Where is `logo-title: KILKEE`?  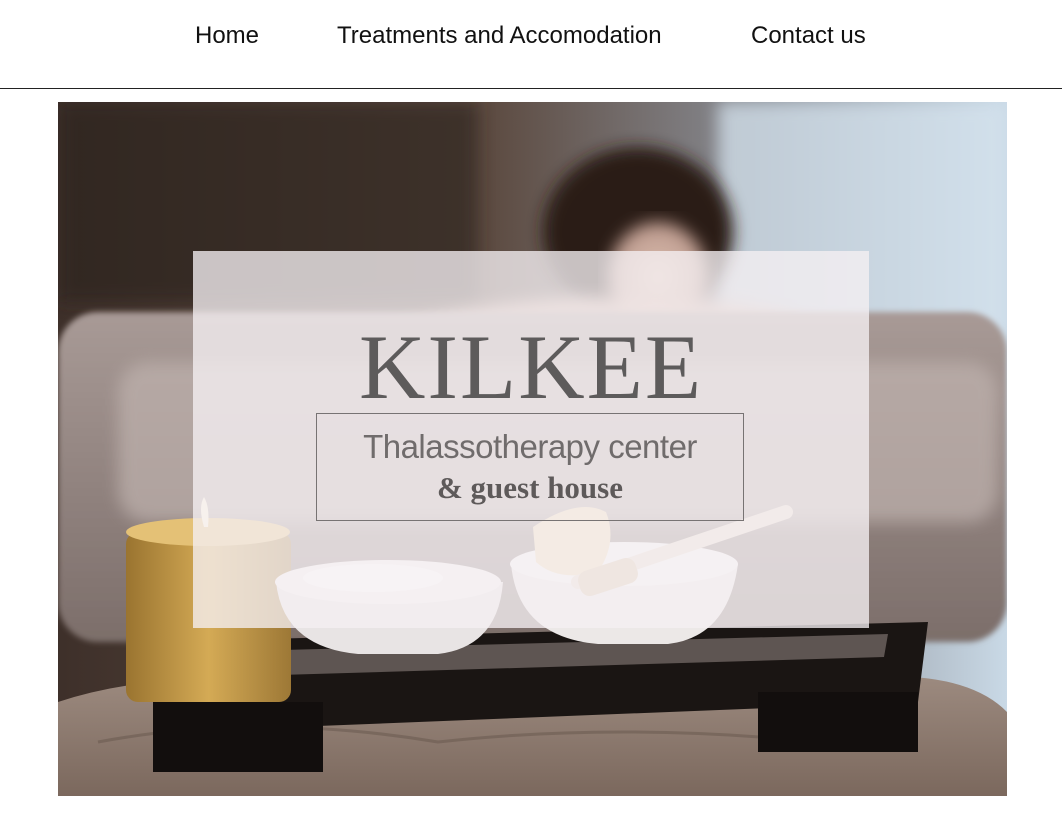 logo-title: KILKEE is located at coordinates (531, 367).